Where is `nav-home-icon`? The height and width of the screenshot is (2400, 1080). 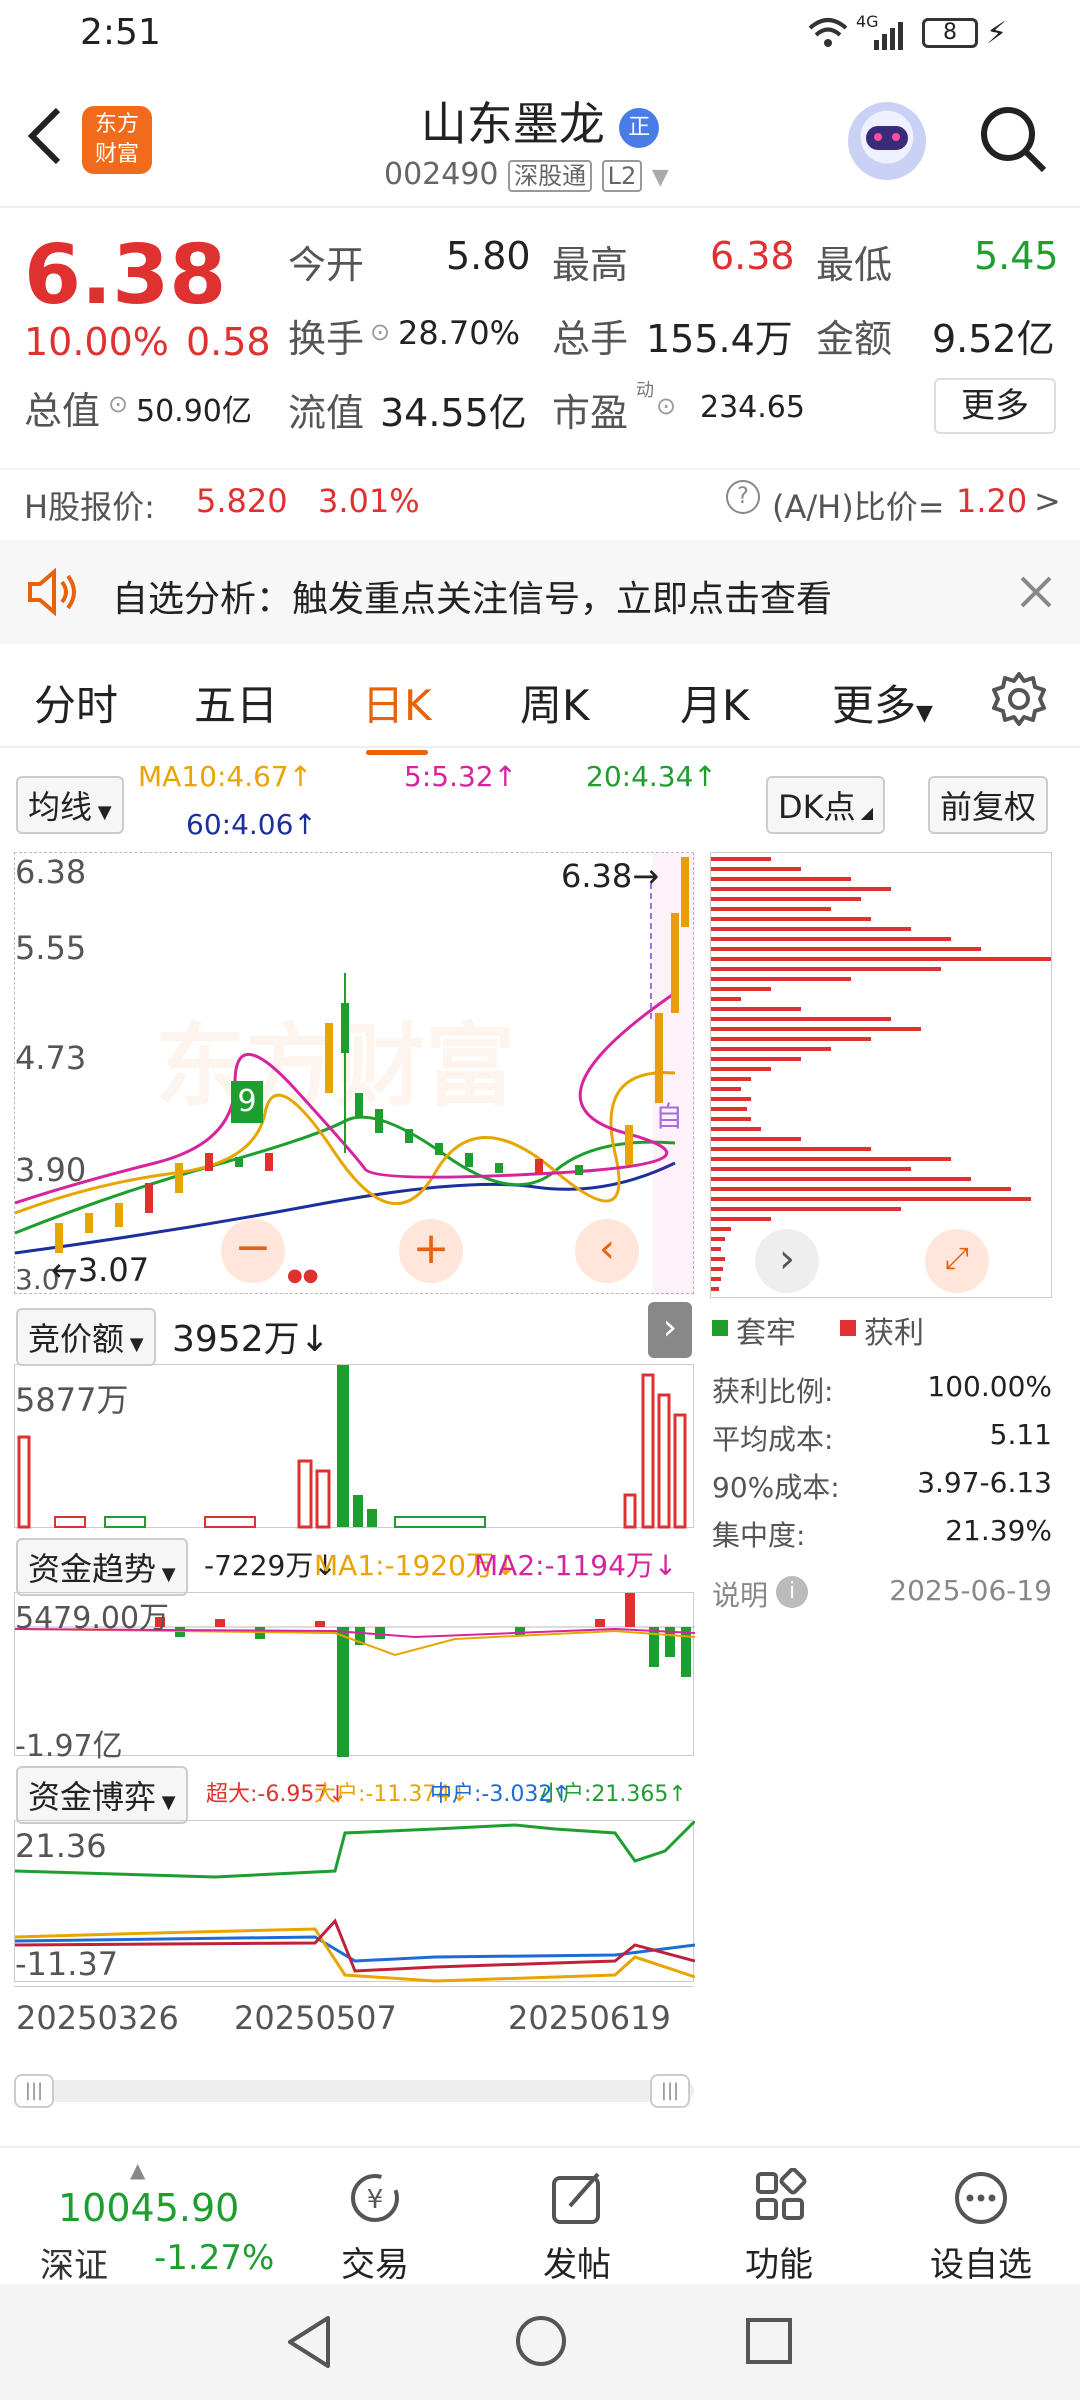 nav-home-icon is located at coordinates (541, 2343).